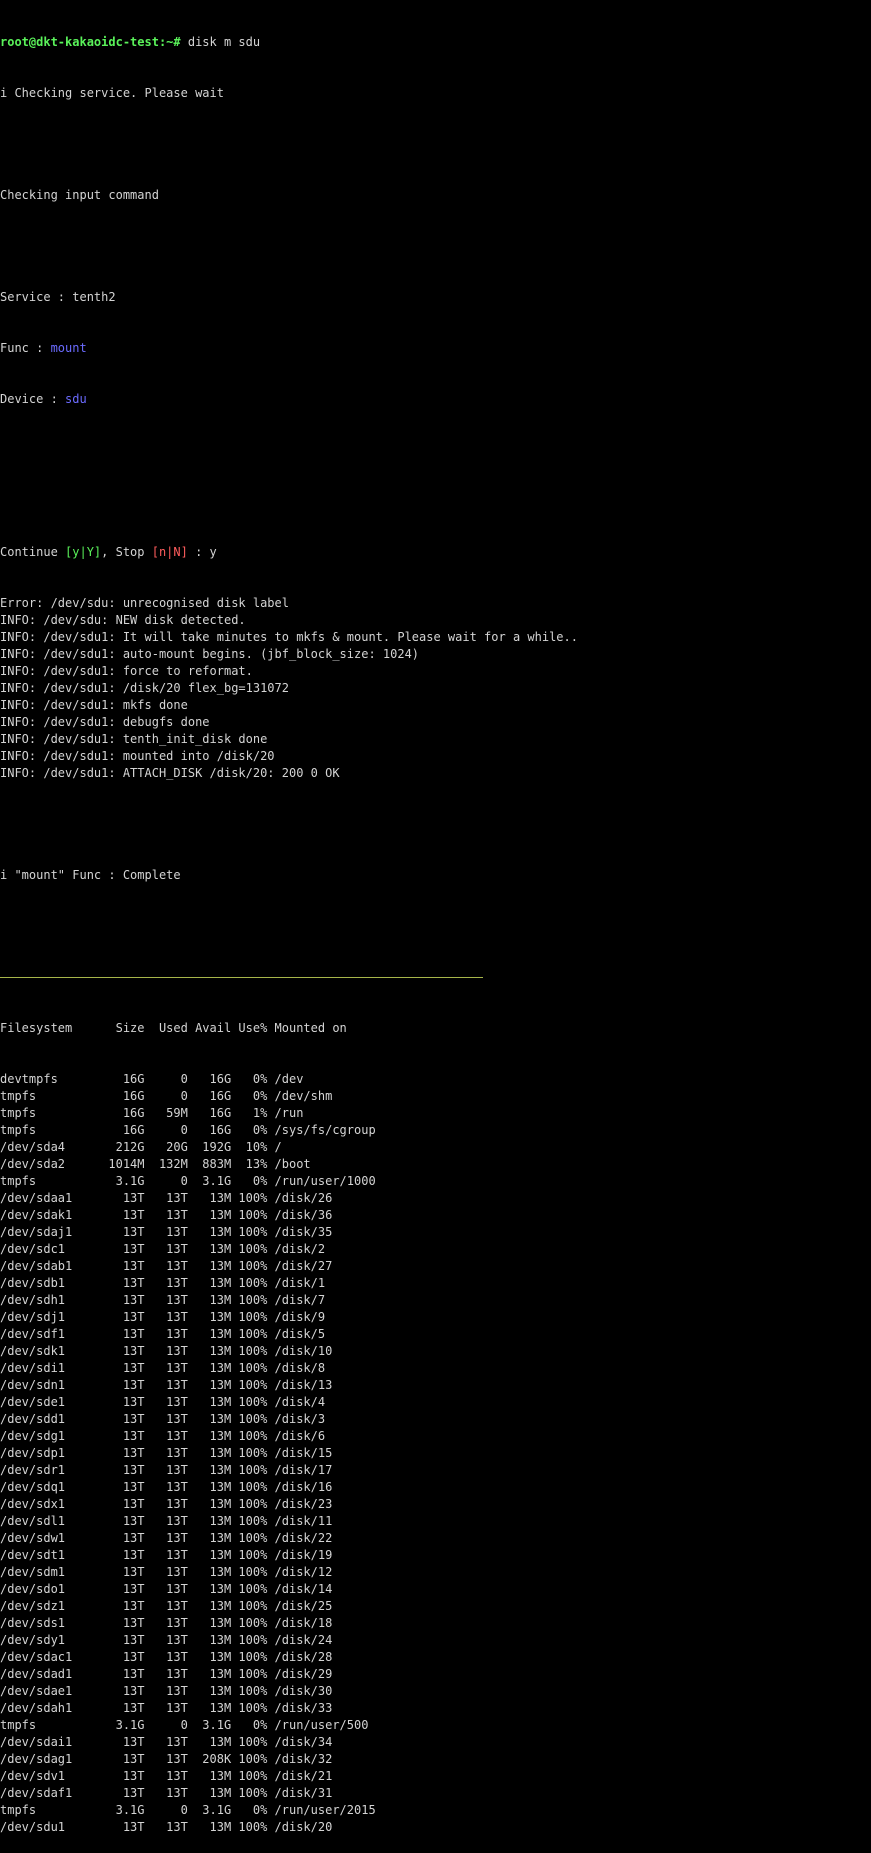 The height and width of the screenshot is (1853, 871). What do you see at coordinates (166, 1776) in the screenshot?
I see `df-row: /dev/sdv1 13T 13T 13M 100% /disk/21` at bounding box center [166, 1776].